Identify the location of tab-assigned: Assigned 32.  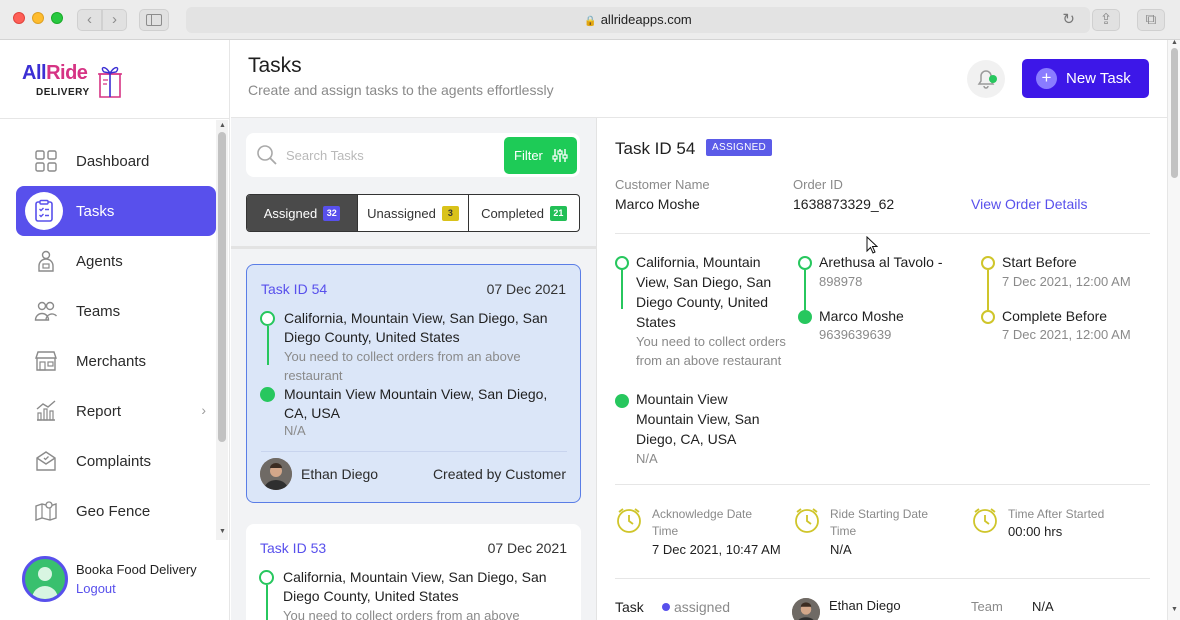
(302, 213).